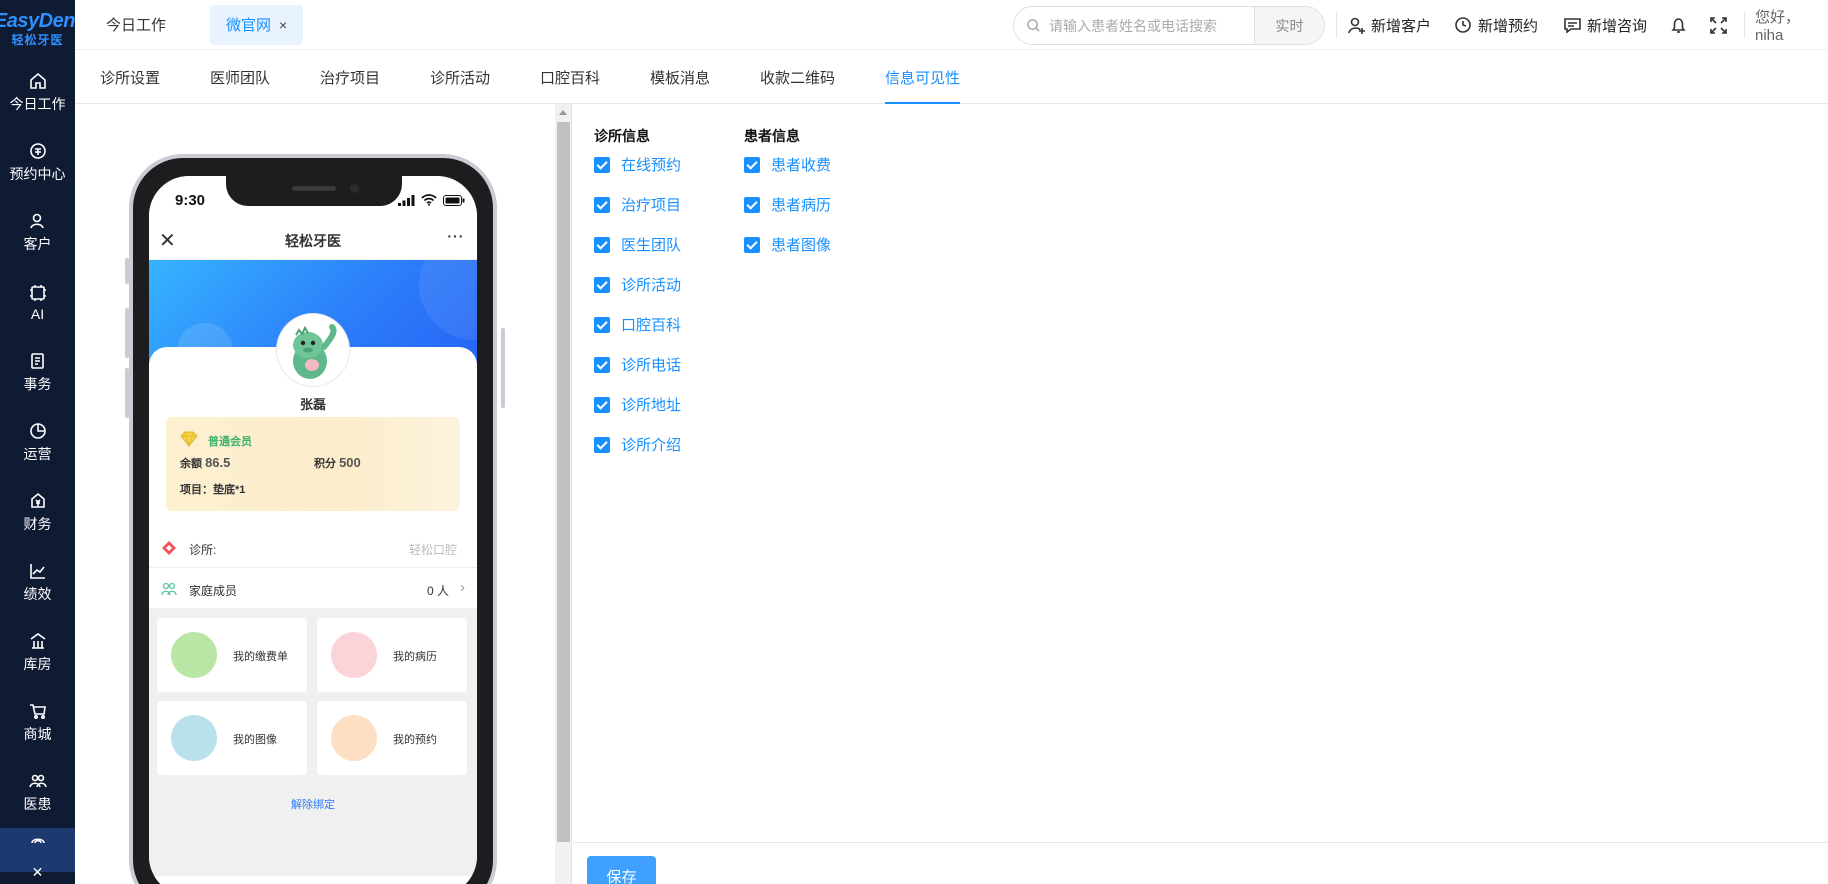  I want to click on line-chart-icon, so click(37, 571).